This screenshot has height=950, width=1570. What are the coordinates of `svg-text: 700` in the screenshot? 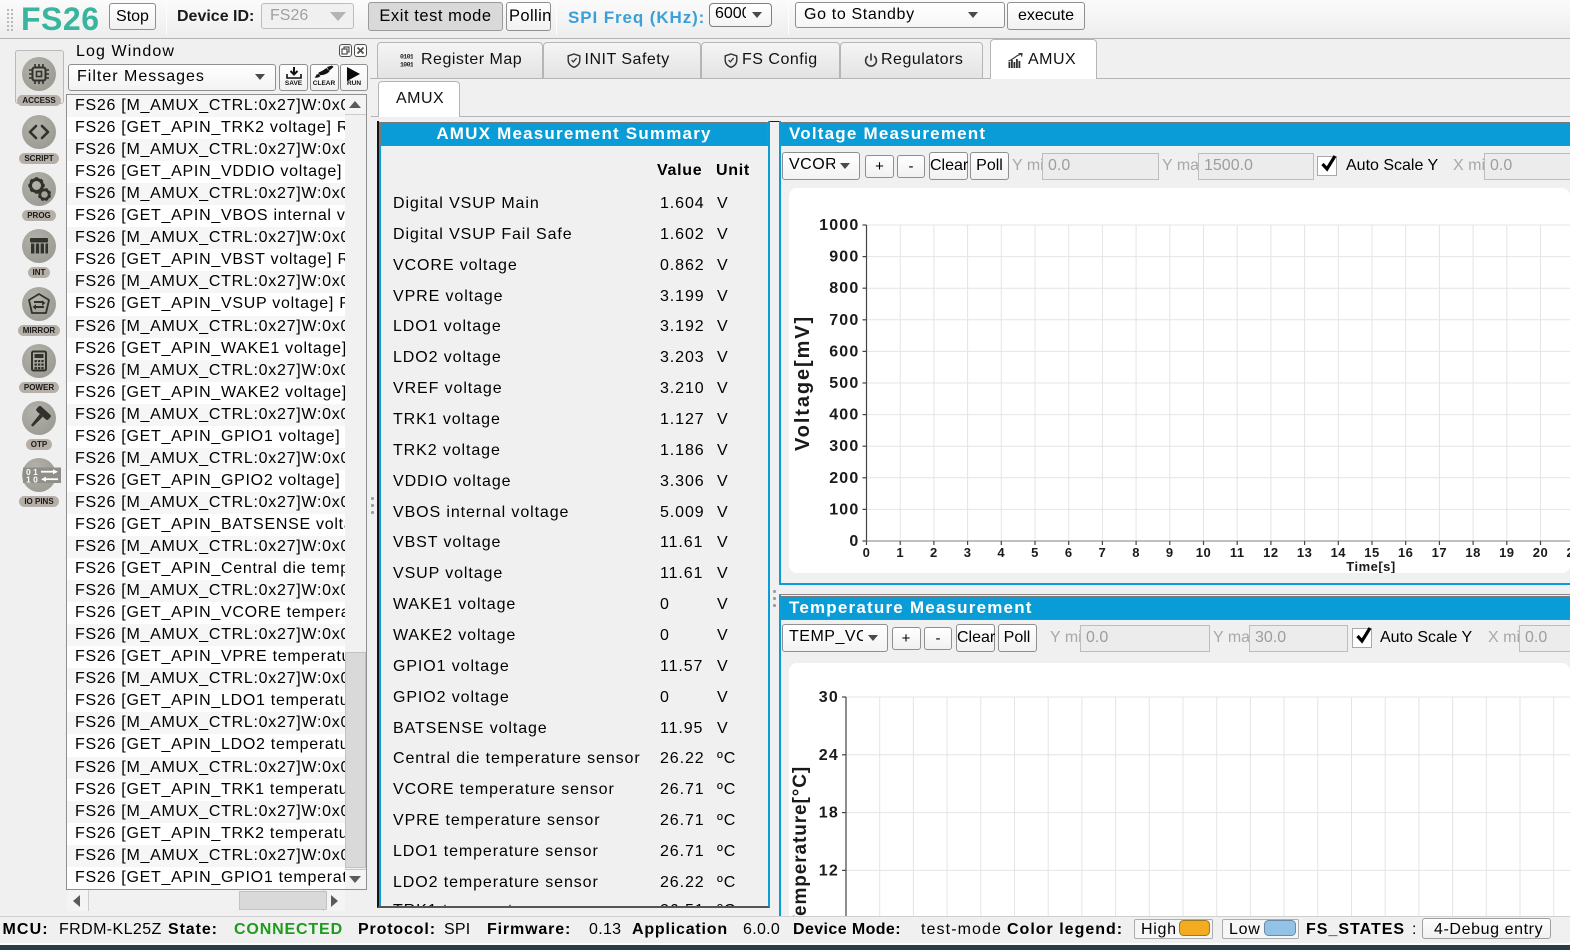 It's located at (844, 320).